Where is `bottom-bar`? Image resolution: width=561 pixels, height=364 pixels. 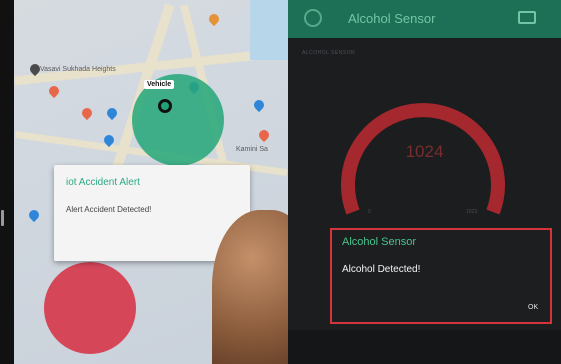 bottom-bar is located at coordinates (424, 347).